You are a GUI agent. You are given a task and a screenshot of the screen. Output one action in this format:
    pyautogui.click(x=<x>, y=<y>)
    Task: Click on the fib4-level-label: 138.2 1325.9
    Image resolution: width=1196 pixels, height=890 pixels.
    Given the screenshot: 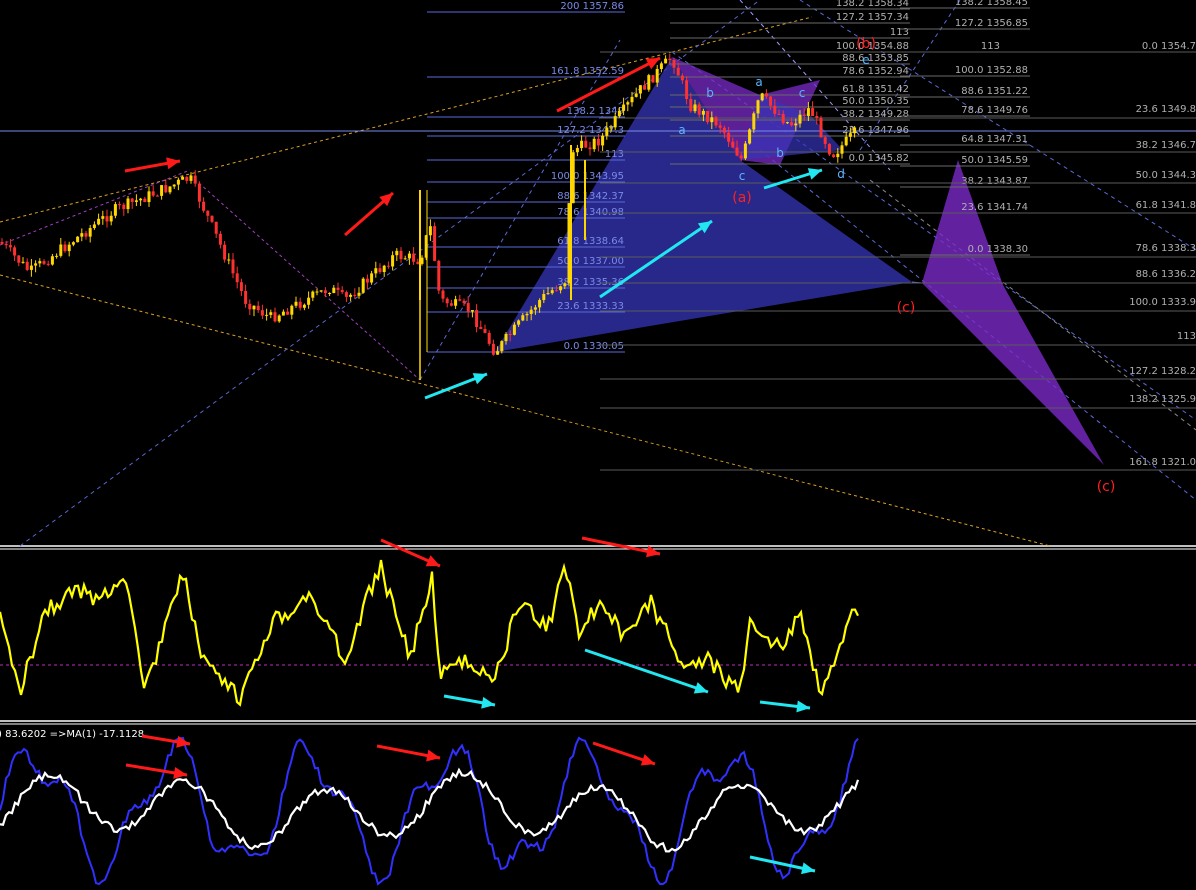 What is the action you would take?
    pyautogui.click(x=1162, y=399)
    